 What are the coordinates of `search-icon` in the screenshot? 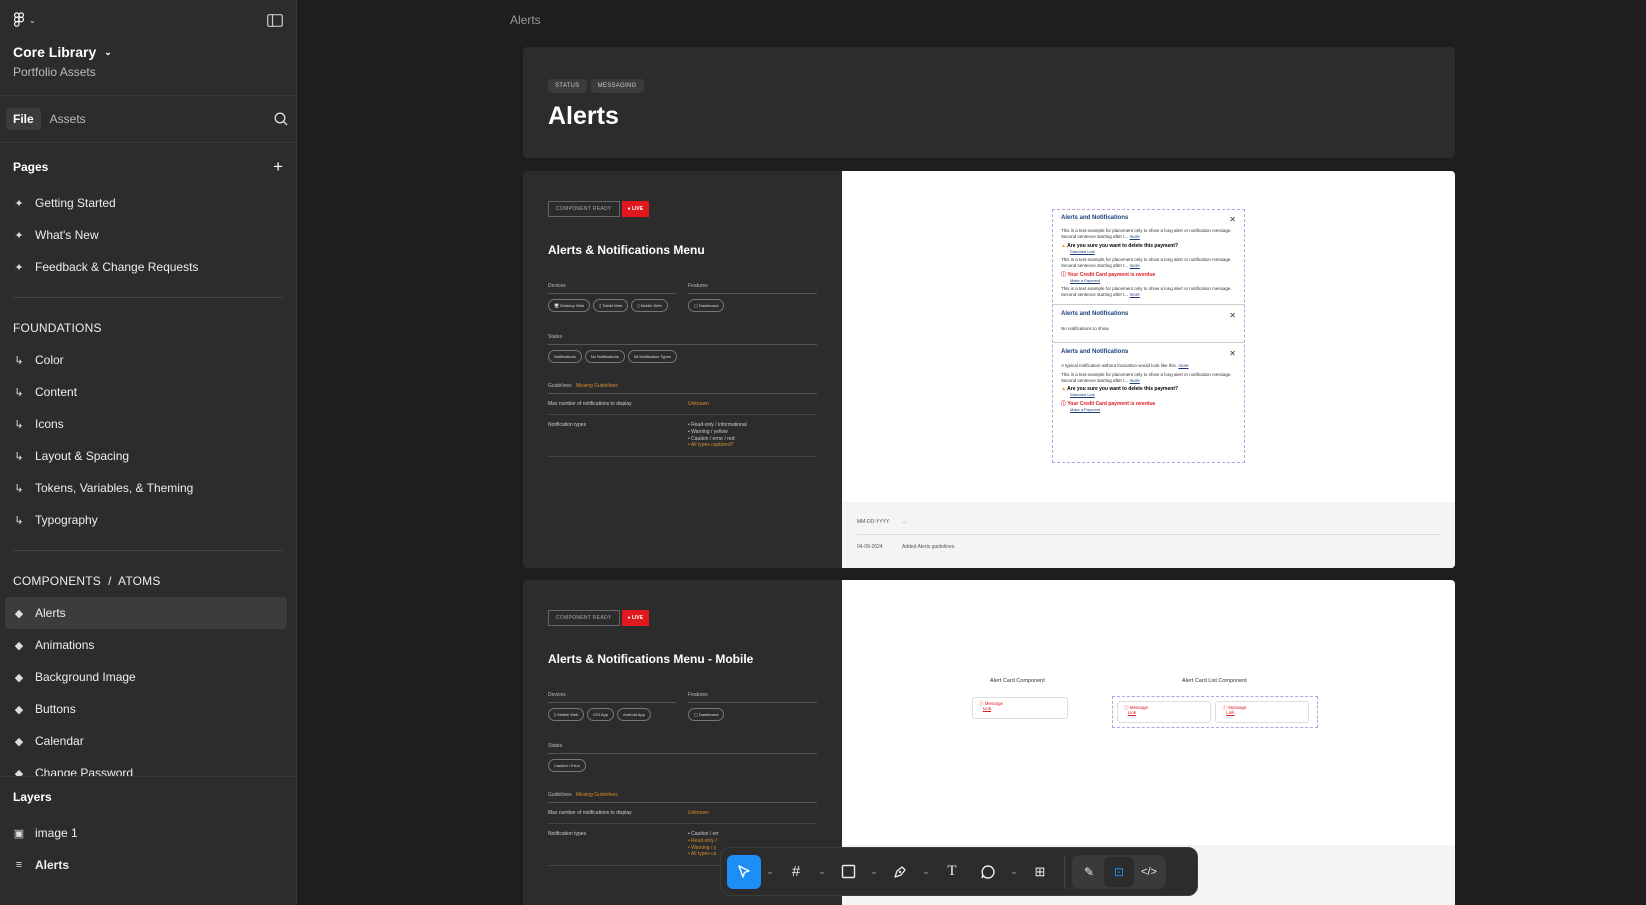 It's located at (281, 119).